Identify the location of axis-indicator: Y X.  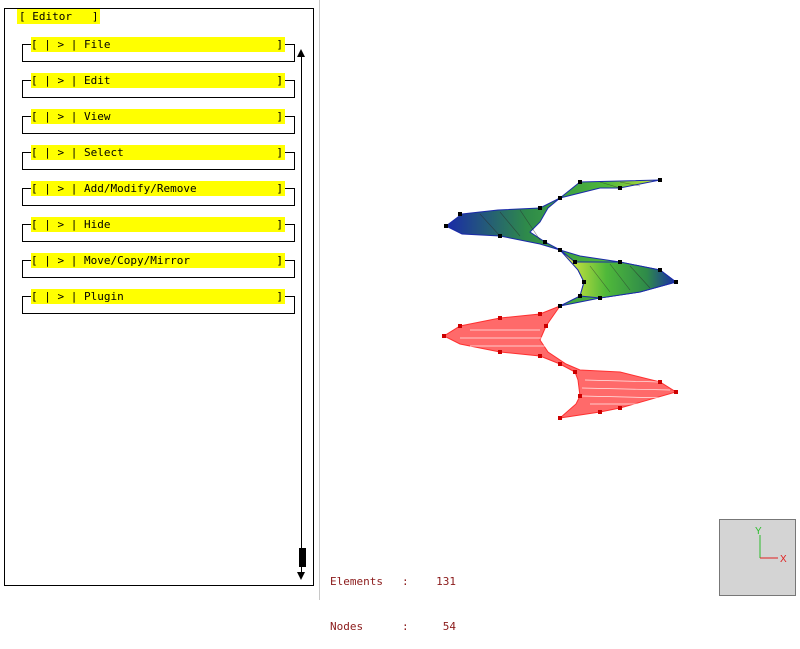
(757, 557).